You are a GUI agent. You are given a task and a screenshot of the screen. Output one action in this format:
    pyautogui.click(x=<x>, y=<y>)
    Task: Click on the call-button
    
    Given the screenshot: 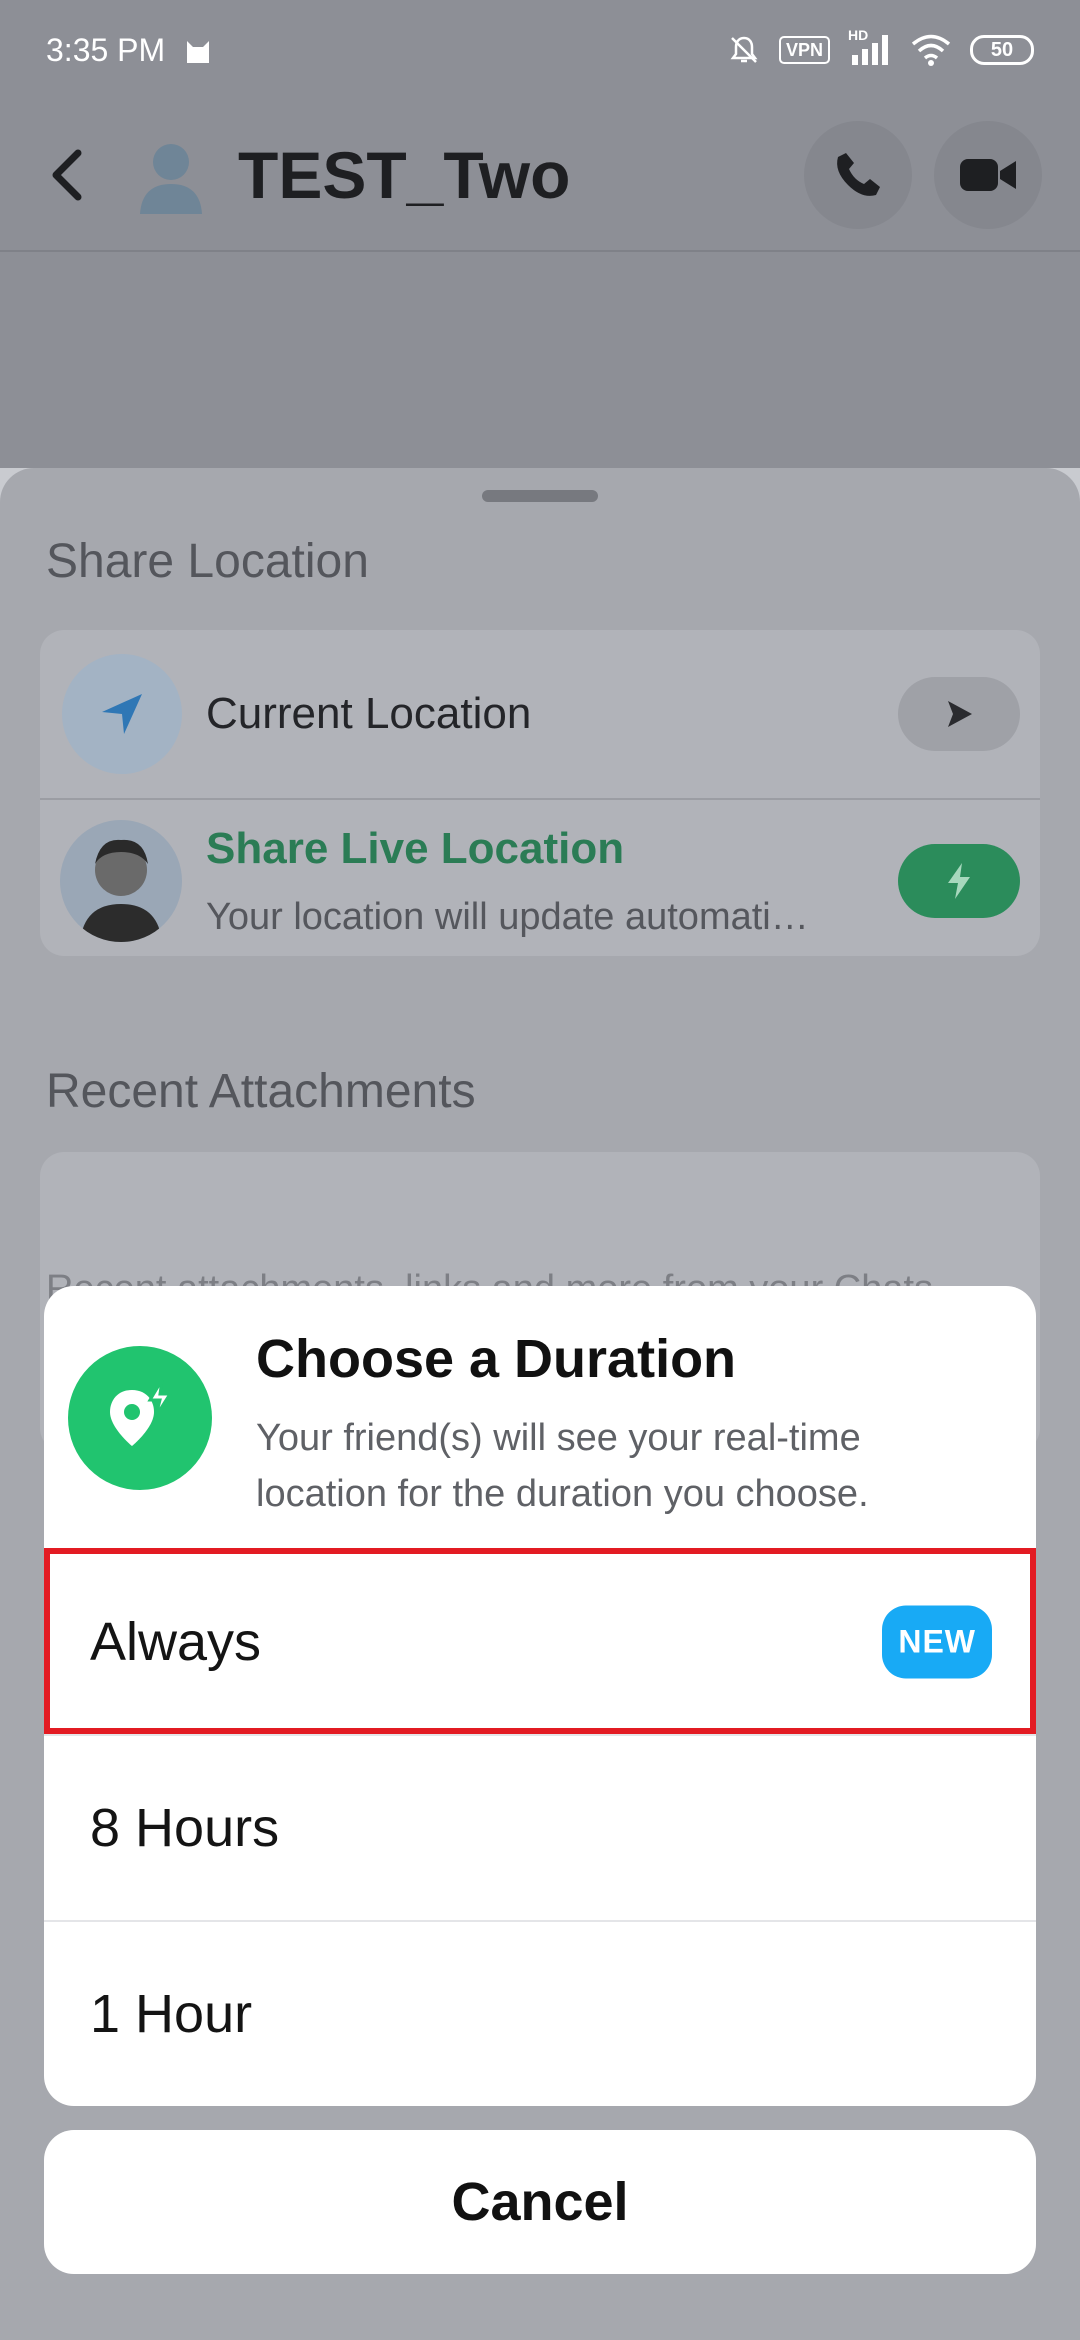 What is the action you would take?
    pyautogui.click(x=858, y=175)
    